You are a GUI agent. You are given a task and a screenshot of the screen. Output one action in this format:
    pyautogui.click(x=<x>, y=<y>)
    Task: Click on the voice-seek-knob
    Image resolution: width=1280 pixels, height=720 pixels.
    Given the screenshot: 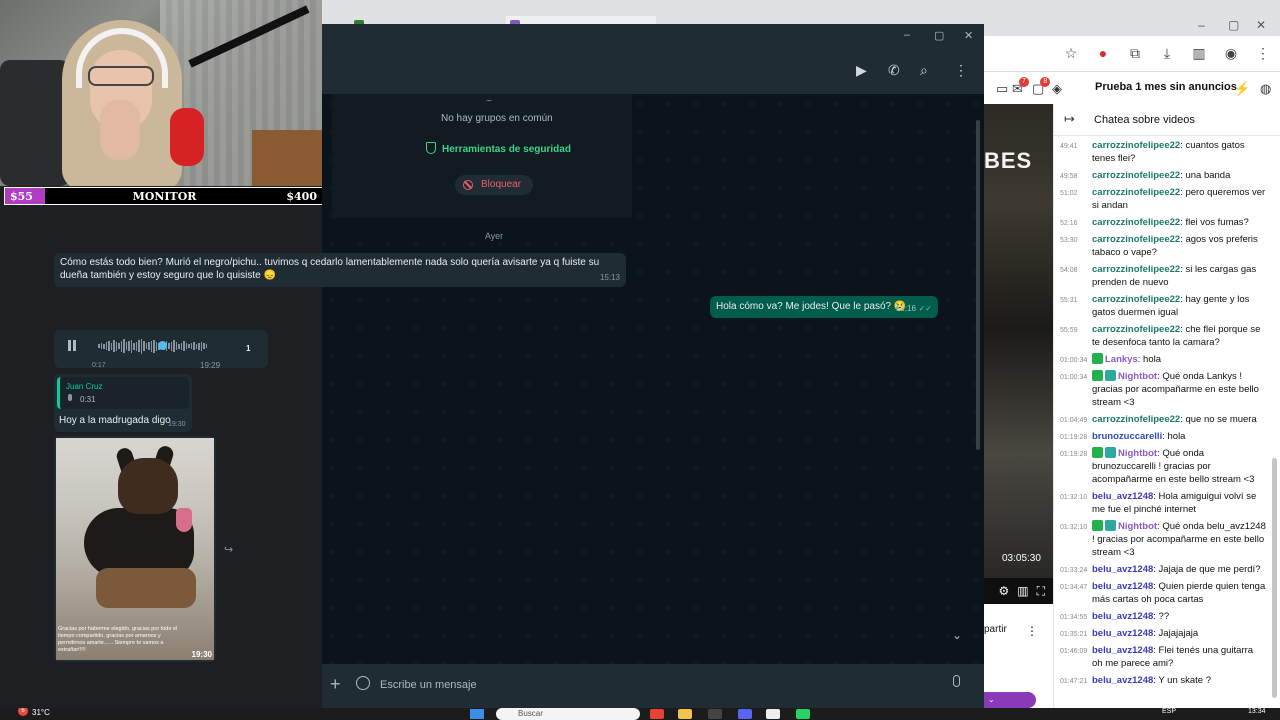 What is the action you would take?
    pyautogui.click(x=162, y=345)
    